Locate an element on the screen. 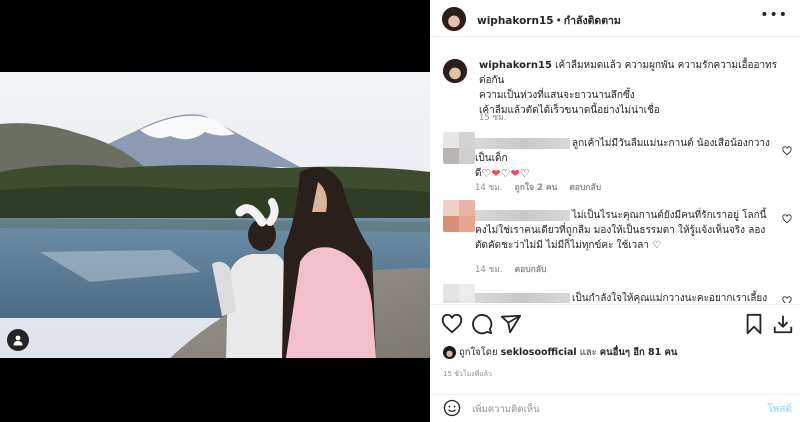 The image size is (800, 422). posted-time: 15 ชั่วโมงที่แล้ว is located at coordinates (467, 374).